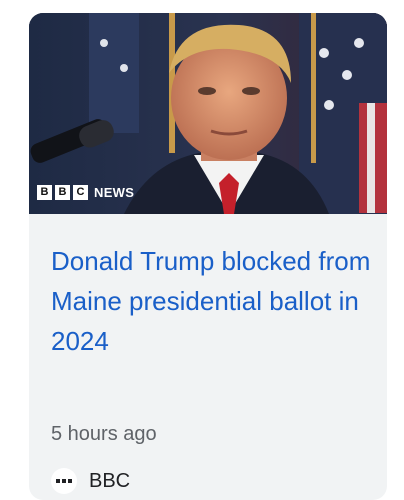  I want to click on bbc-block-3: C, so click(80, 192).